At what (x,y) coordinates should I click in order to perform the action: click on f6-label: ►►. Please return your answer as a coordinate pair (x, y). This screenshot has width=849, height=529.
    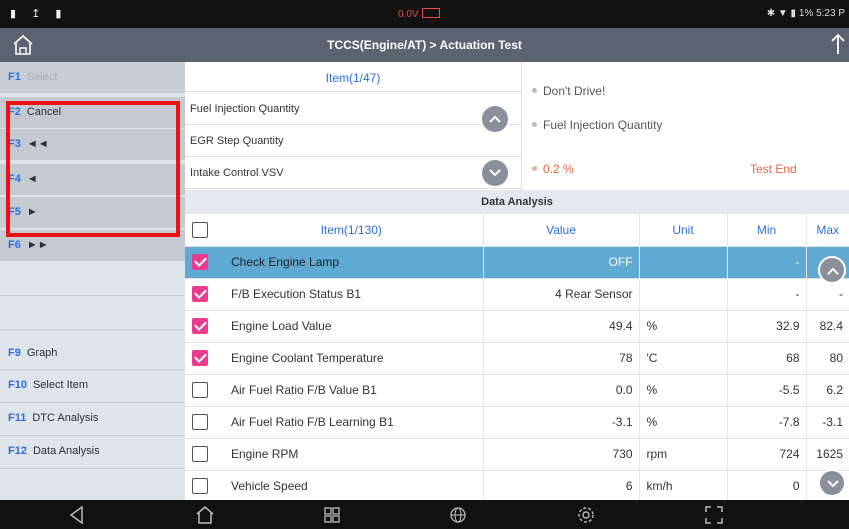
    Looking at the image, I should click on (37, 245).